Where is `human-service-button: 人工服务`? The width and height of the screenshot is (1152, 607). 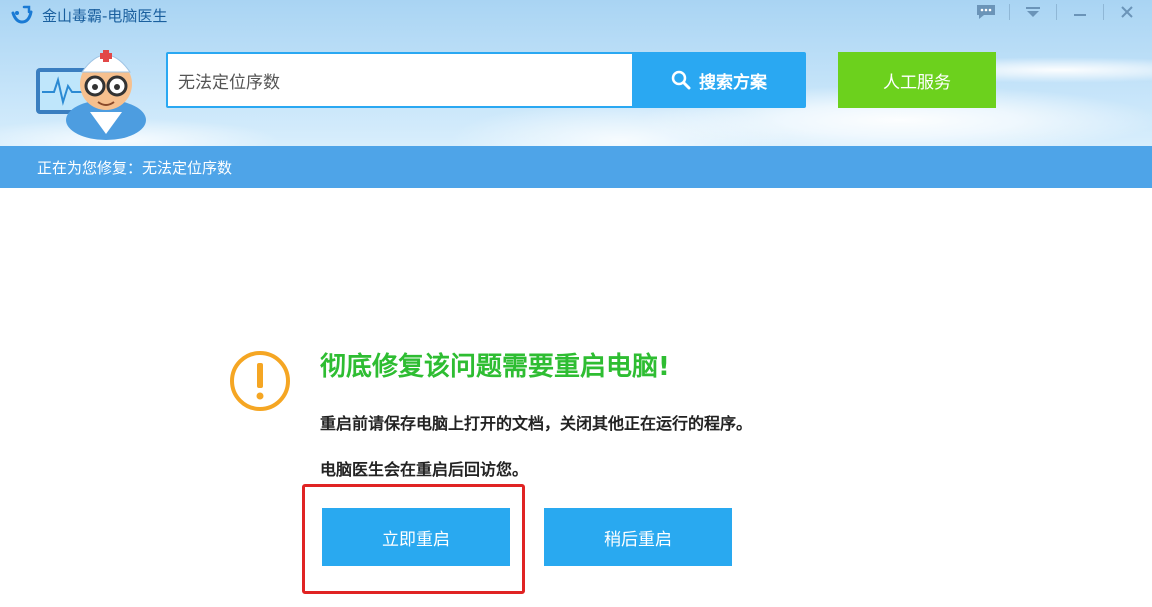
human-service-button: 人工服务 is located at coordinates (917, 80).